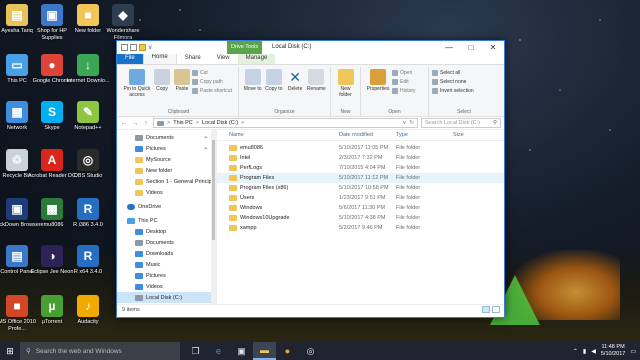 The height and width of the screenshot is (360, 640). What do you see at coordinates (364, 178) in the screenshot?
I see `file-date: 5/10/2017 11:12 PM` at bounding box center [364, 178].